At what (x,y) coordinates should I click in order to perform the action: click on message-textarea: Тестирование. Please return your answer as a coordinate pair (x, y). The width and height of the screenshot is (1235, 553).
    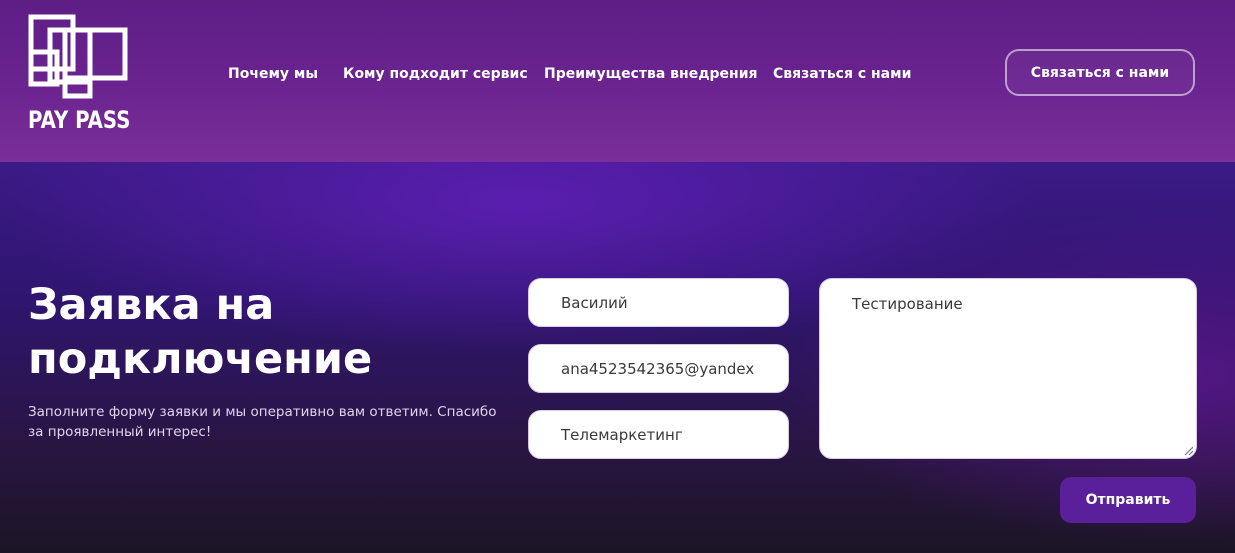
    Looking at the image, I should click on (1008, 368).